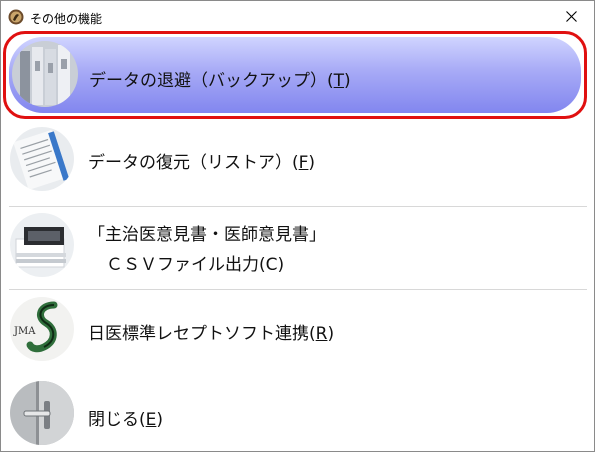 This screenshot has height=453, width=595. What do you see at coordinates (211, 334) in the screenshot?
I see `menu-item-label: 日医標準レセプトソフト連携(R)` at bounding box center [211, 334].